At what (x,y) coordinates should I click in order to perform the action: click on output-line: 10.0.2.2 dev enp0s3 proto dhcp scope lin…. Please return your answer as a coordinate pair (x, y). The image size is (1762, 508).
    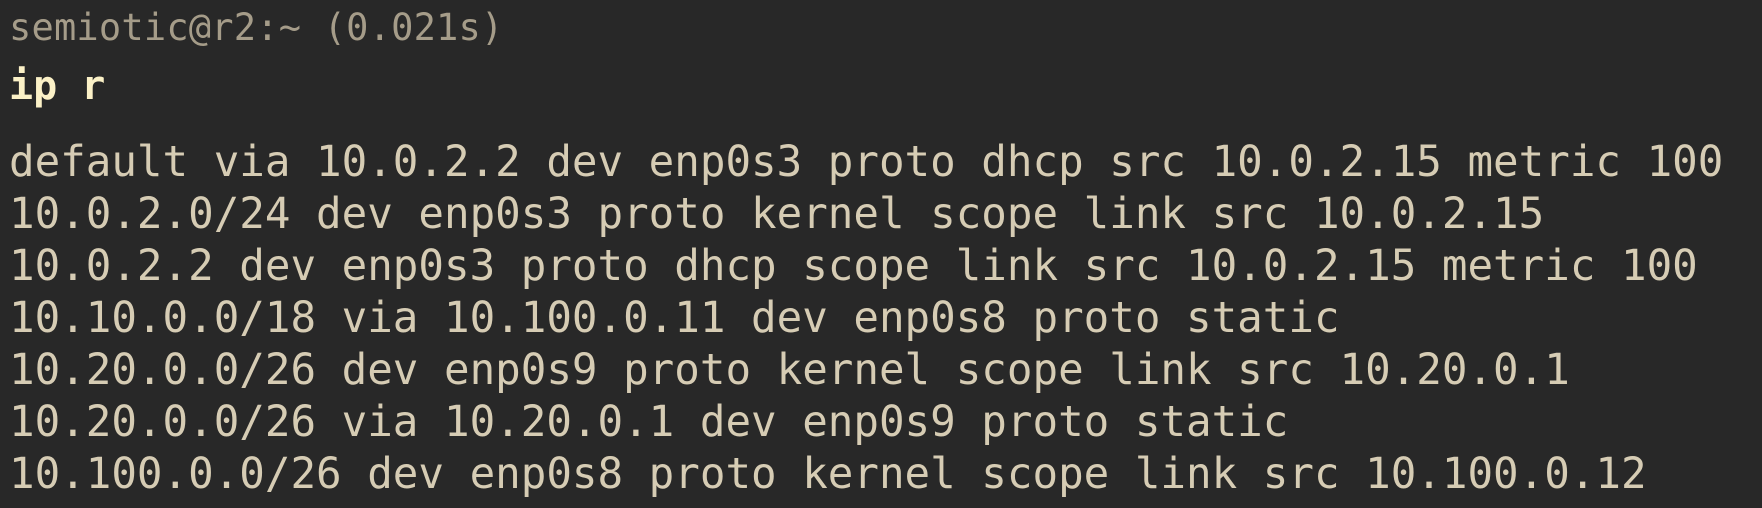
    Looking at the image, I should click on (853, 266).